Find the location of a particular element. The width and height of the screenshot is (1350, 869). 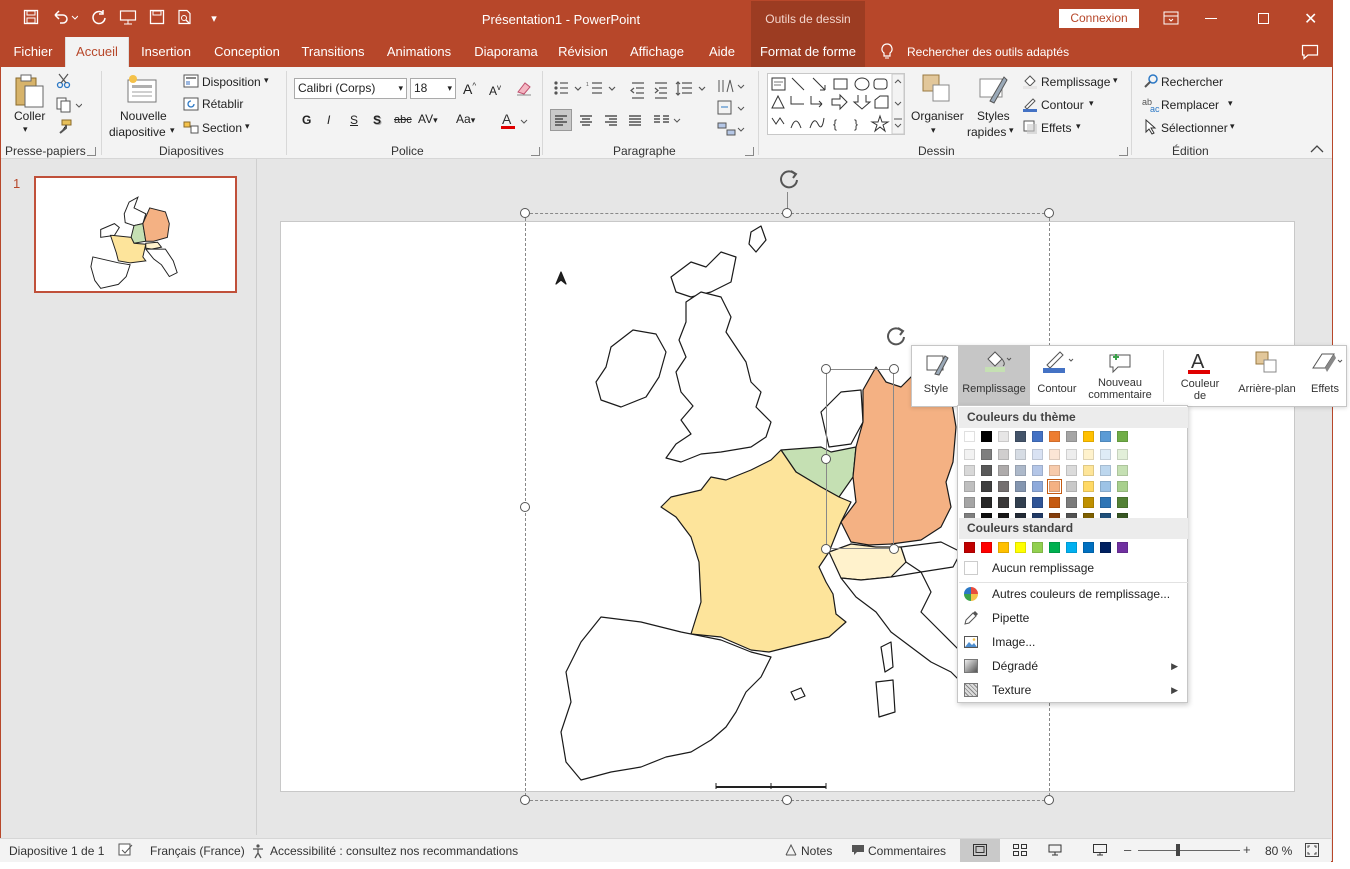

replace-icon: ab ac is located at coordinates (1151, 105).